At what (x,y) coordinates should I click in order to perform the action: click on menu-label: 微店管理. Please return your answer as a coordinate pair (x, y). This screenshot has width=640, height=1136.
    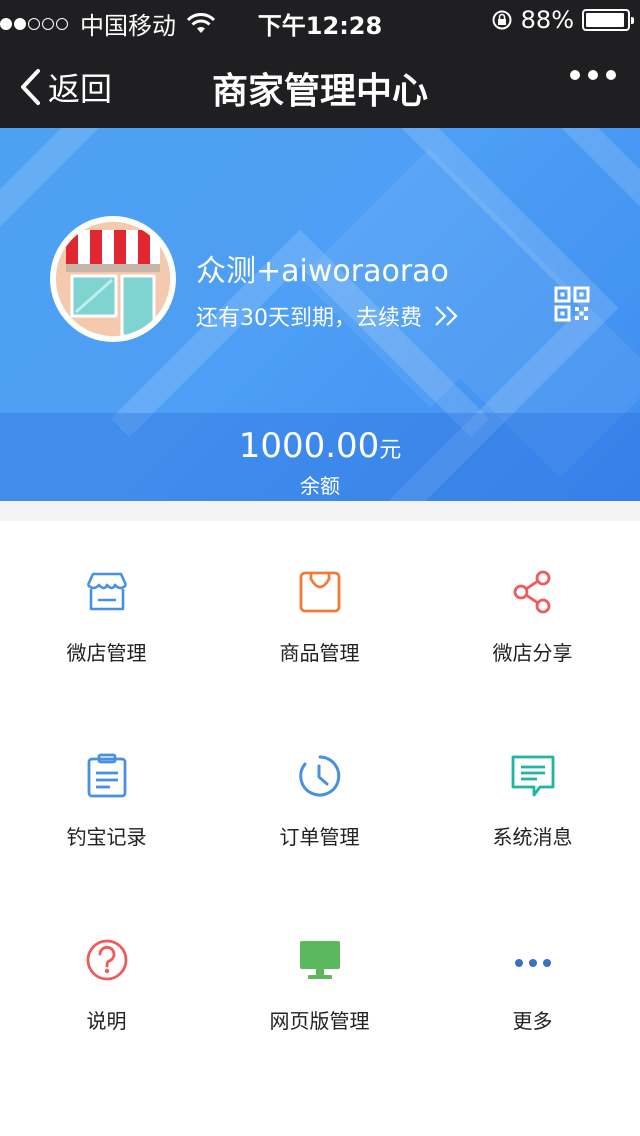
    Looking at the image, I should click on (106, 653).